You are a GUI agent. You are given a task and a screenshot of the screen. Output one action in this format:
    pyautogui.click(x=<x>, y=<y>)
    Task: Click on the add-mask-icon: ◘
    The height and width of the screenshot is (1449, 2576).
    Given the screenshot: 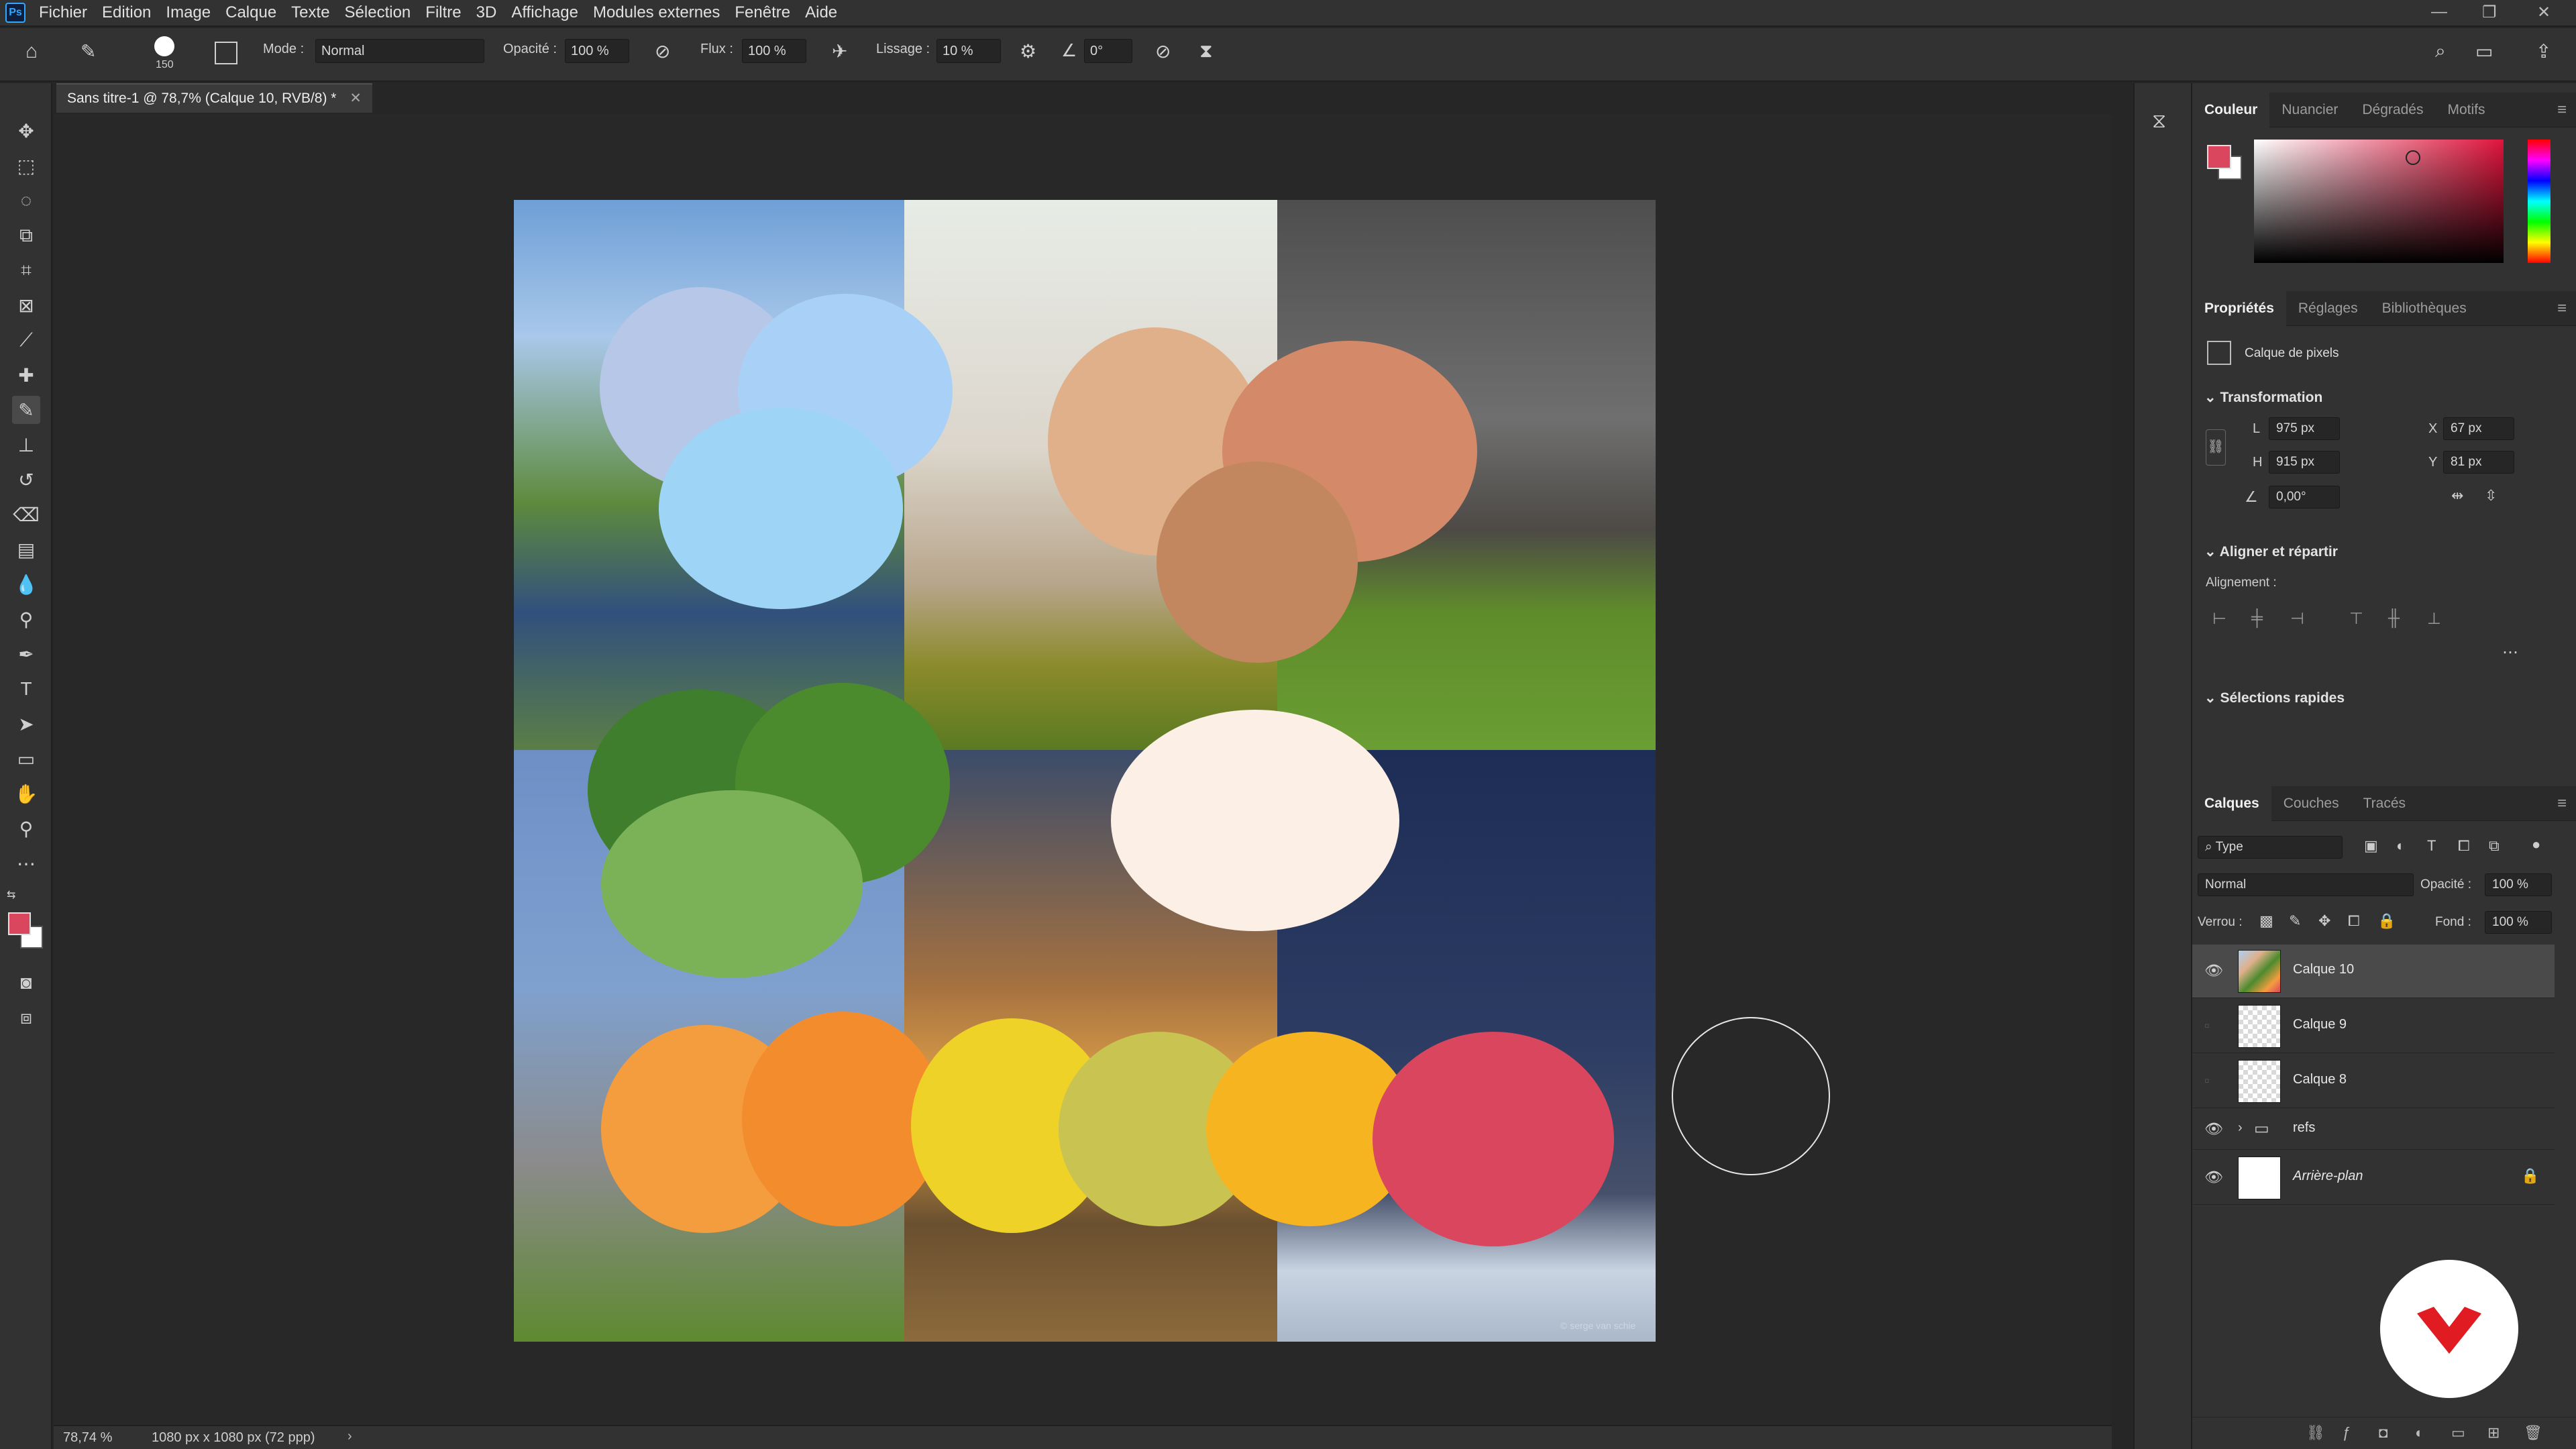 What is the action you would take?
    pyautogui.click(x=2383, y=1433)
    